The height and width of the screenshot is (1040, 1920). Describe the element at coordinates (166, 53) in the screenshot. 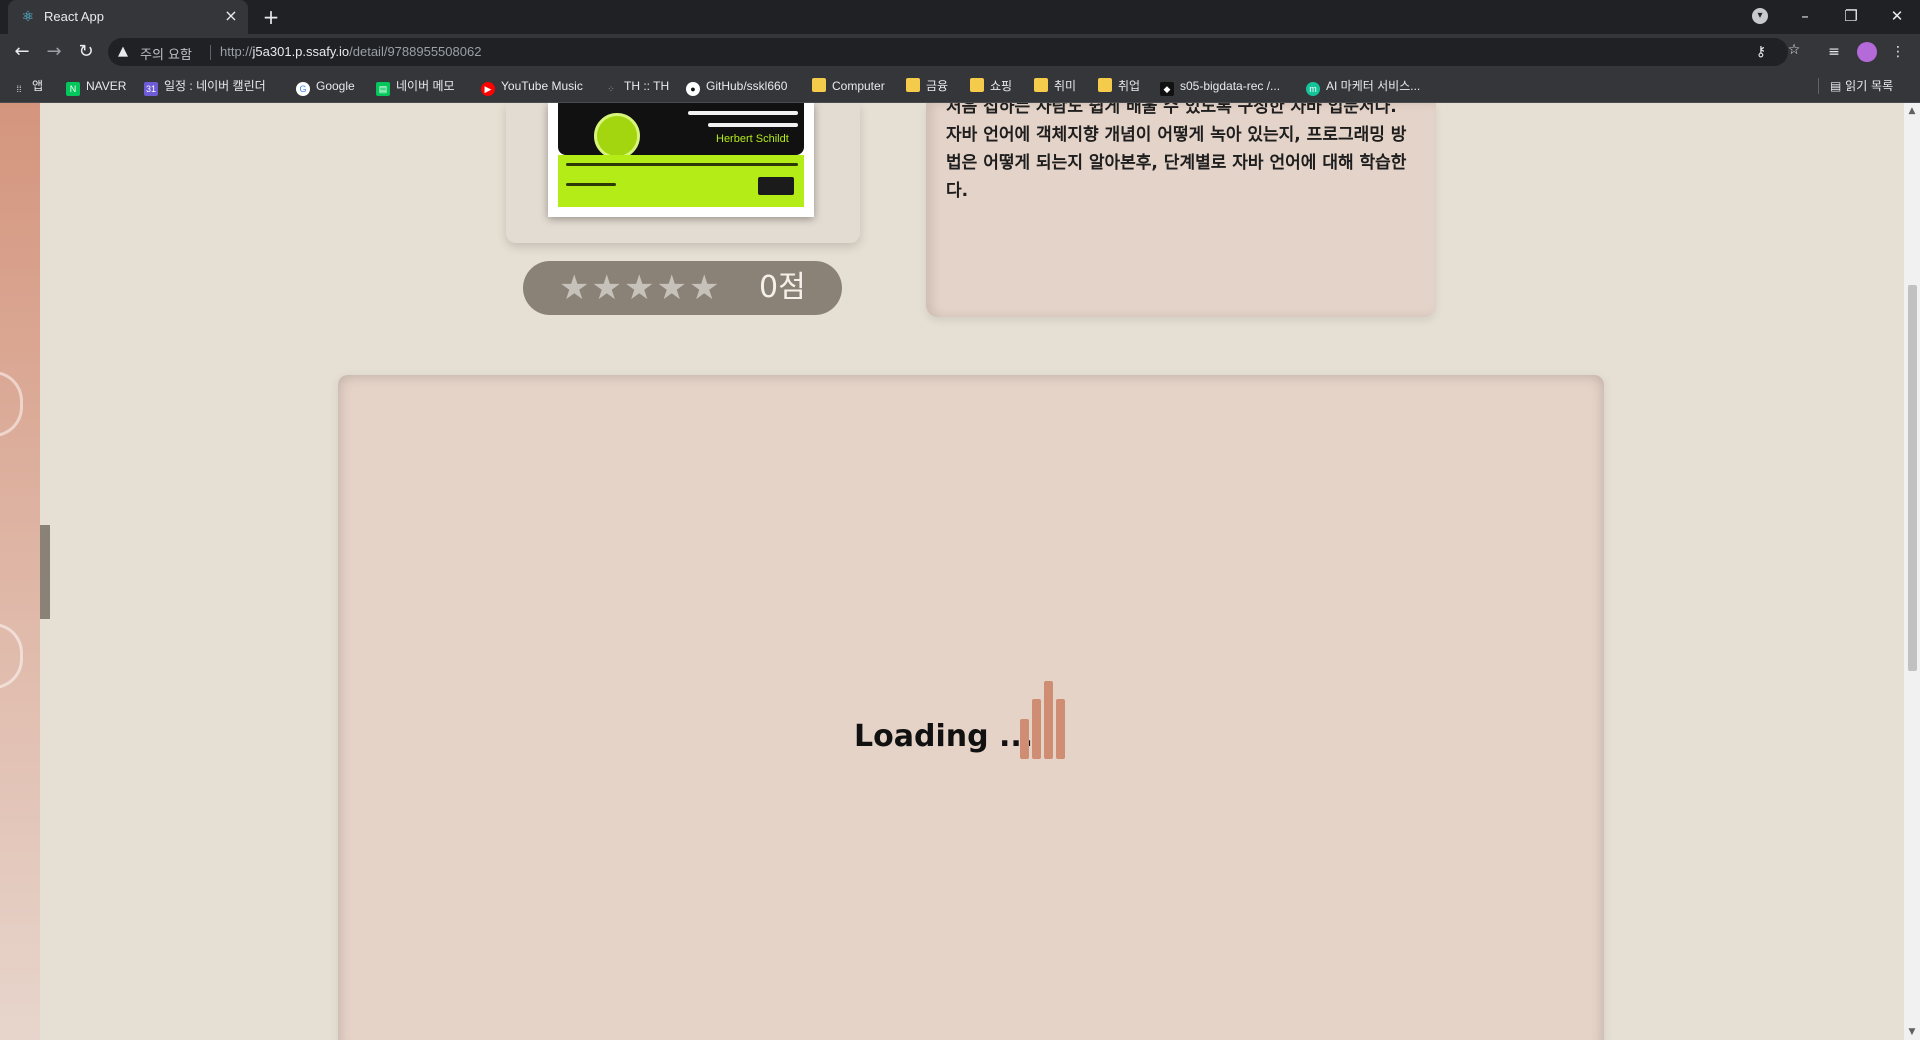

I see `security-label: 주의 요함` at that location.